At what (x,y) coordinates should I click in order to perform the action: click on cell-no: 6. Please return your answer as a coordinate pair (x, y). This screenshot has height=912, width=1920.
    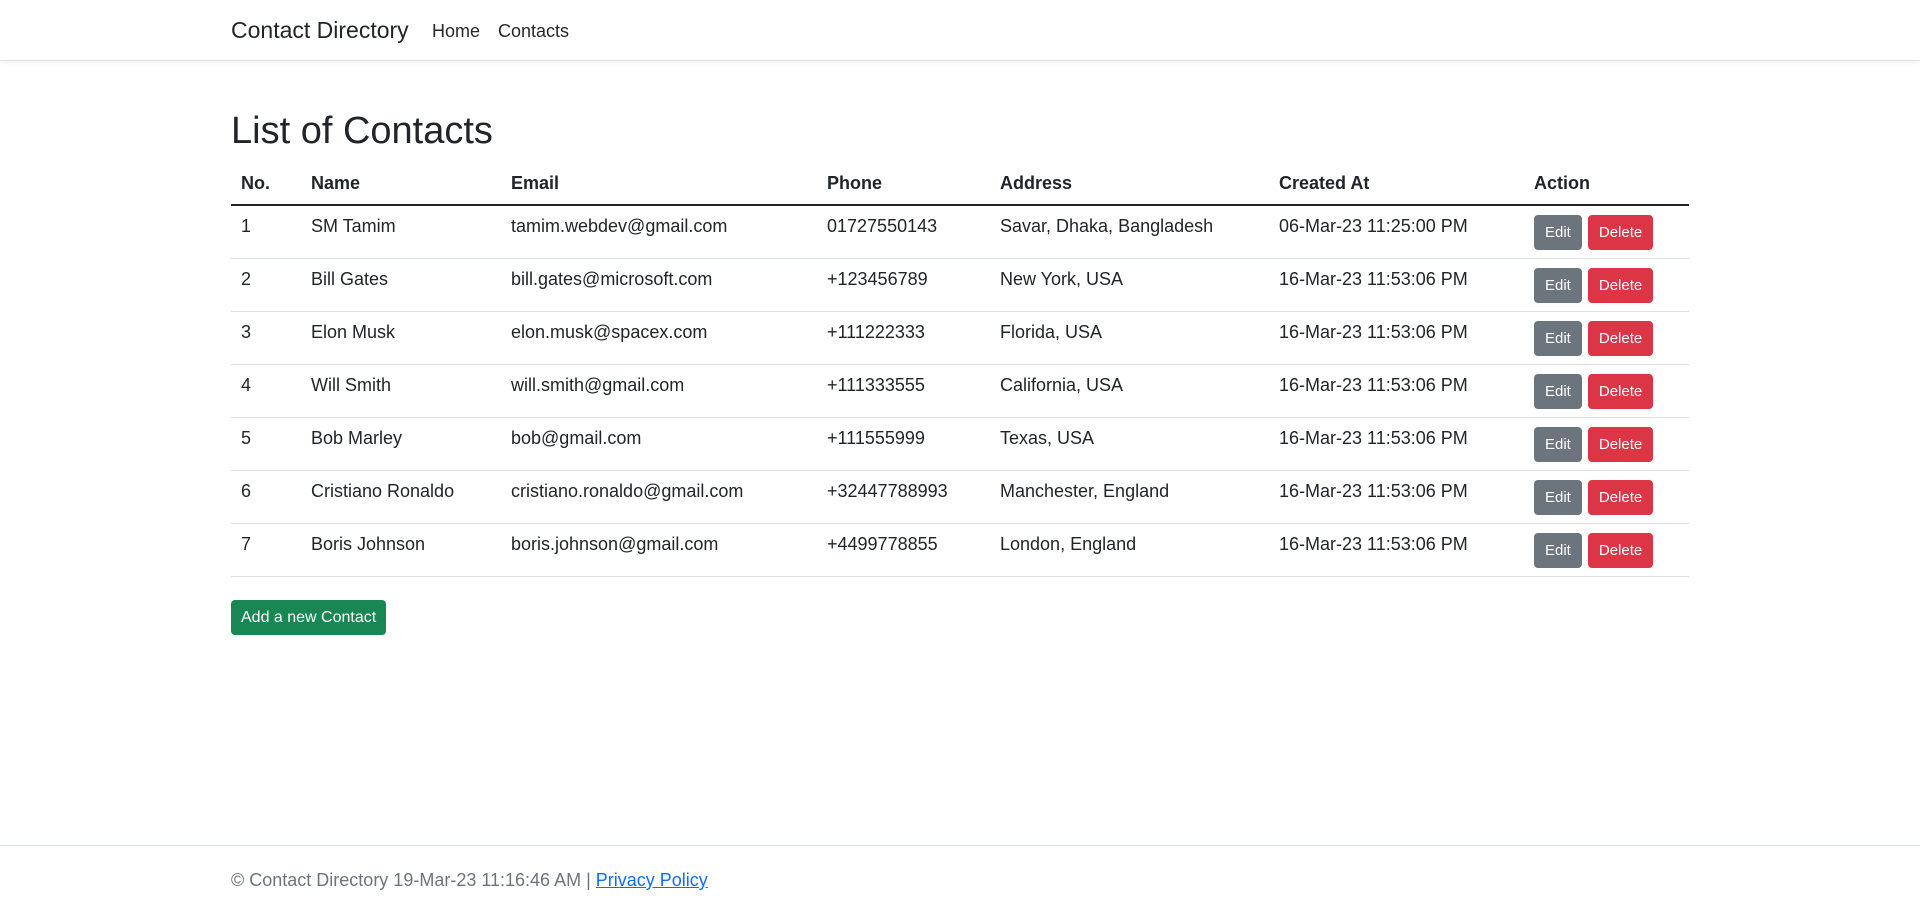
    Looking at the image, I should click on (266, 497).